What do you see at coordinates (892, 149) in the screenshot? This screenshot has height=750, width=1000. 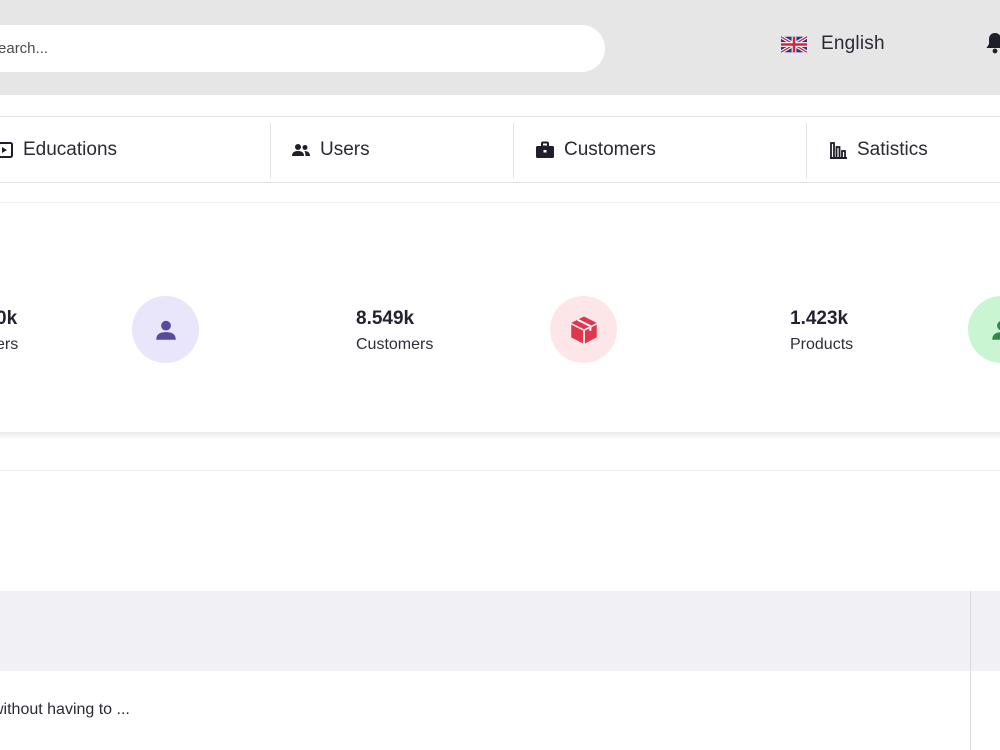 I see `tab-label: Satistics` at bounding box center [892, 149].